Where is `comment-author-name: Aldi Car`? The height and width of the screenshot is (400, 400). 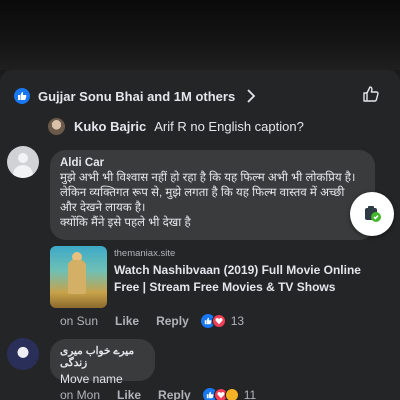 comment-author-name: Aldi Car is located at coordinates (212, 163).